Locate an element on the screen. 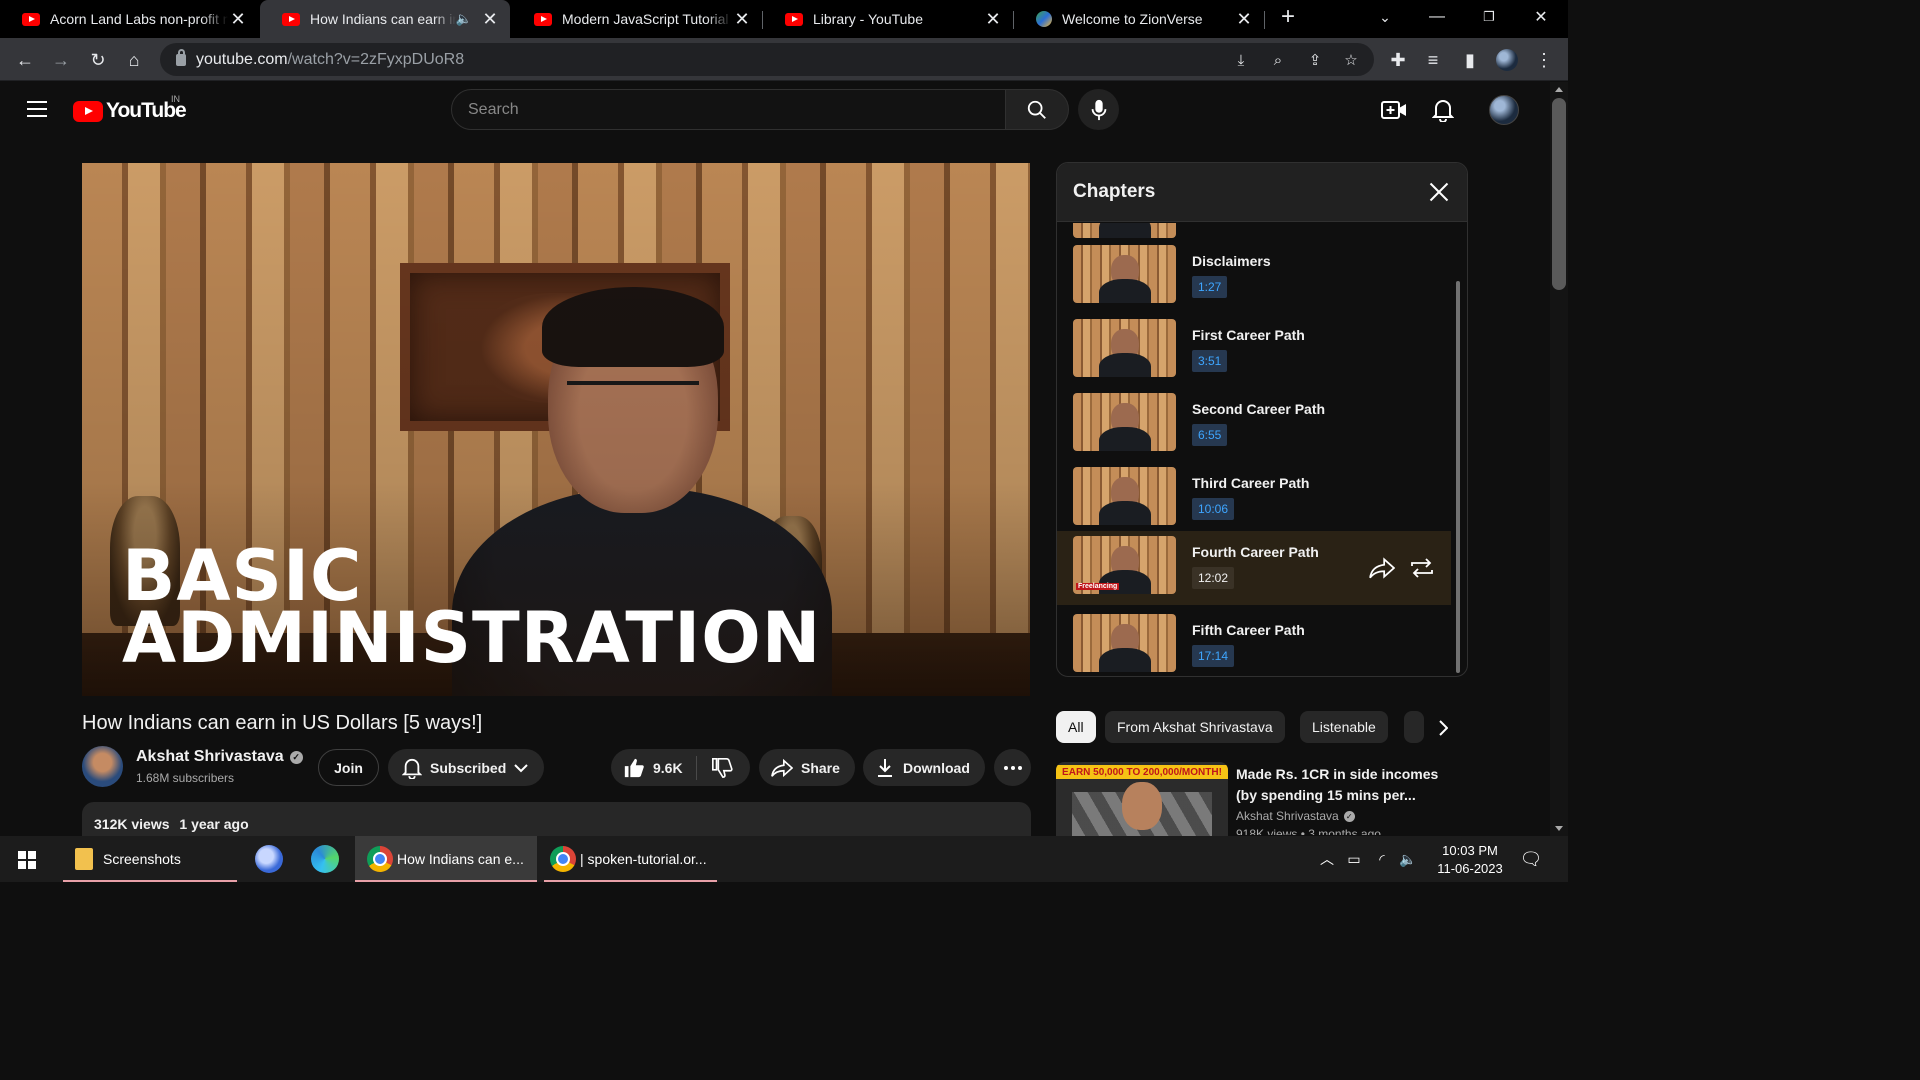 Image resolution: width=1920 pixels, height=1080 pixels. taskbar-app-file-explorer: Screenshots is located at coordinates (150, 859).